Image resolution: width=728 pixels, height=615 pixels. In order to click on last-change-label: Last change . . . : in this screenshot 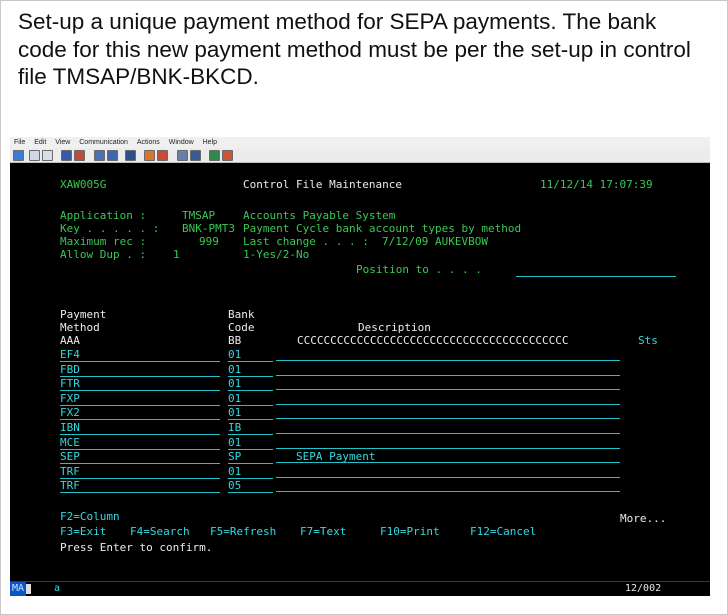, I will do `click(306, 241)`.